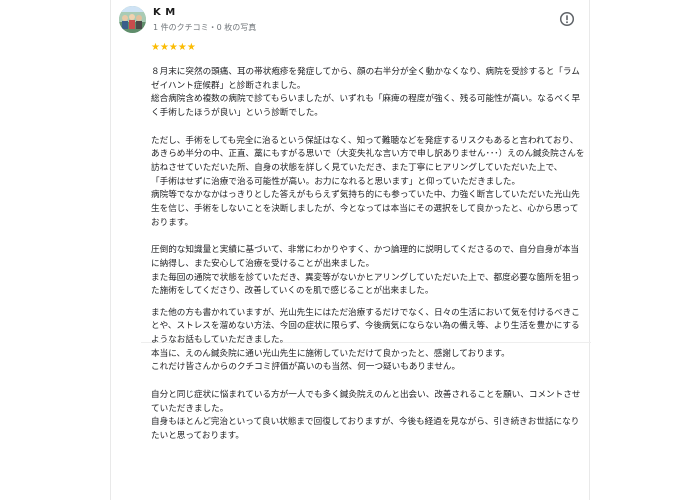 Image resolution: width=700 pixels, height=500 pixels. I want to click on reviewer-name: K M, so click(164, 12).